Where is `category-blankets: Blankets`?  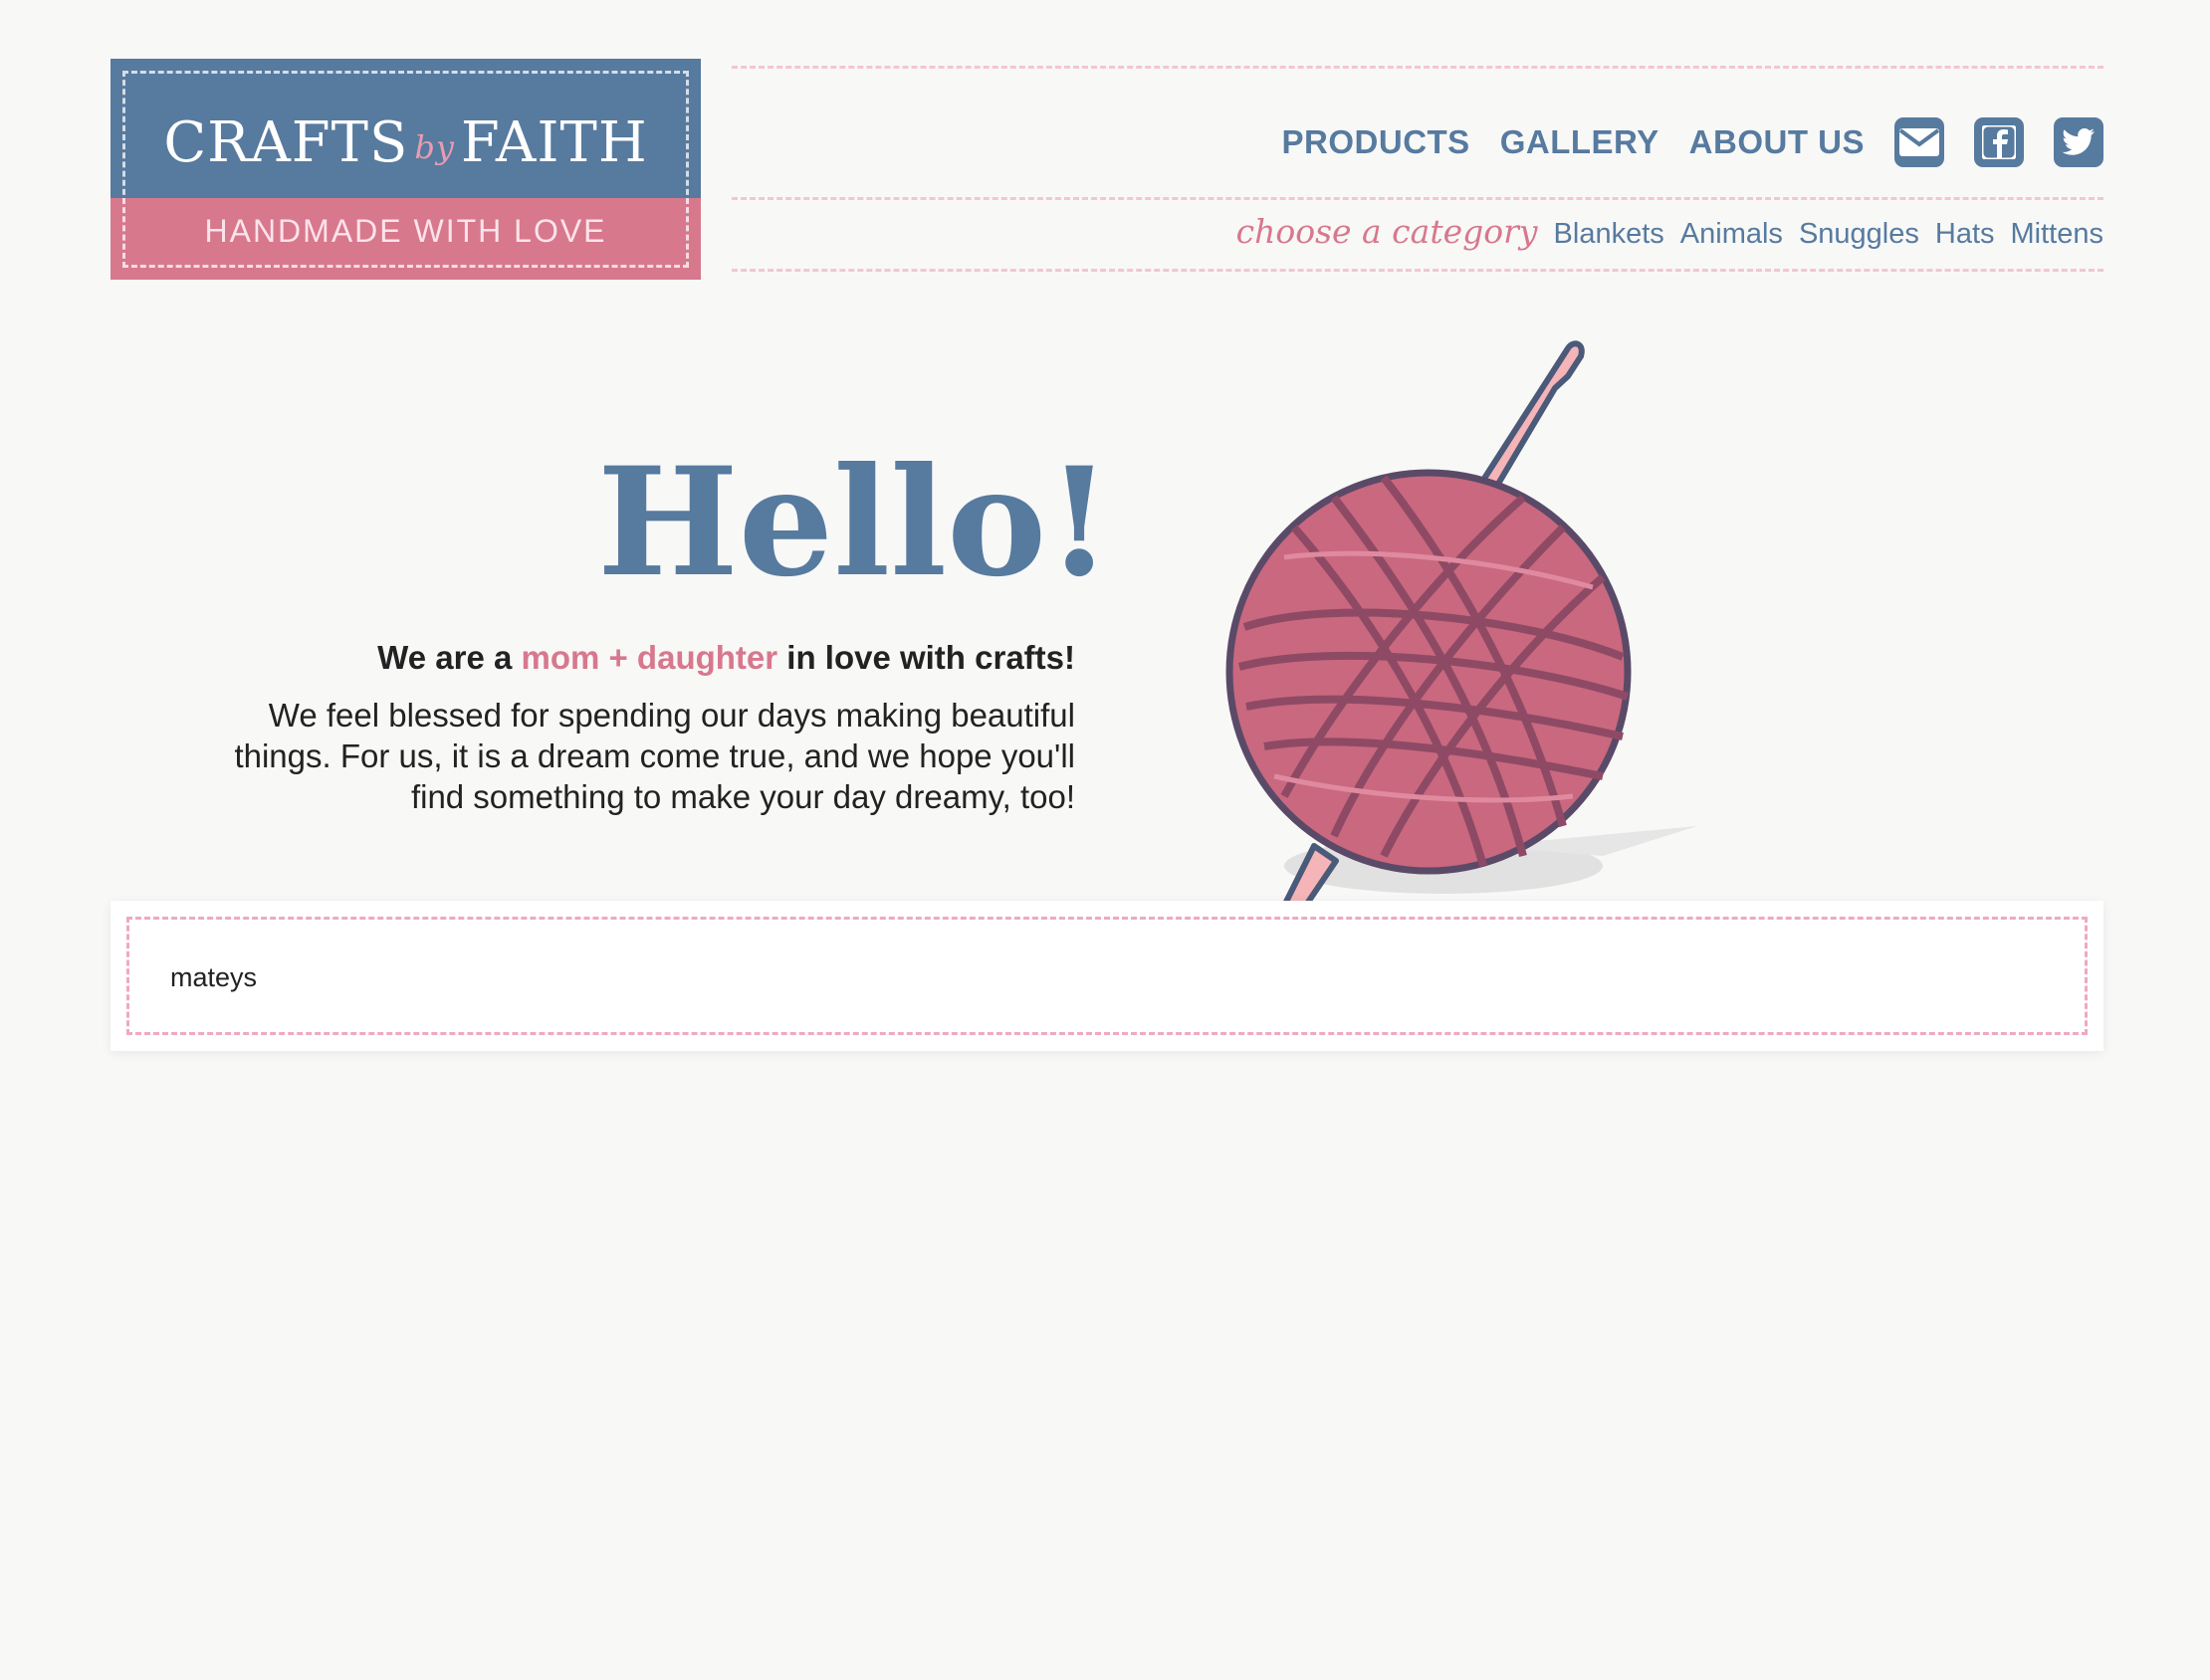 category-blankets: Blankets is located at coordinates (1609, 234).